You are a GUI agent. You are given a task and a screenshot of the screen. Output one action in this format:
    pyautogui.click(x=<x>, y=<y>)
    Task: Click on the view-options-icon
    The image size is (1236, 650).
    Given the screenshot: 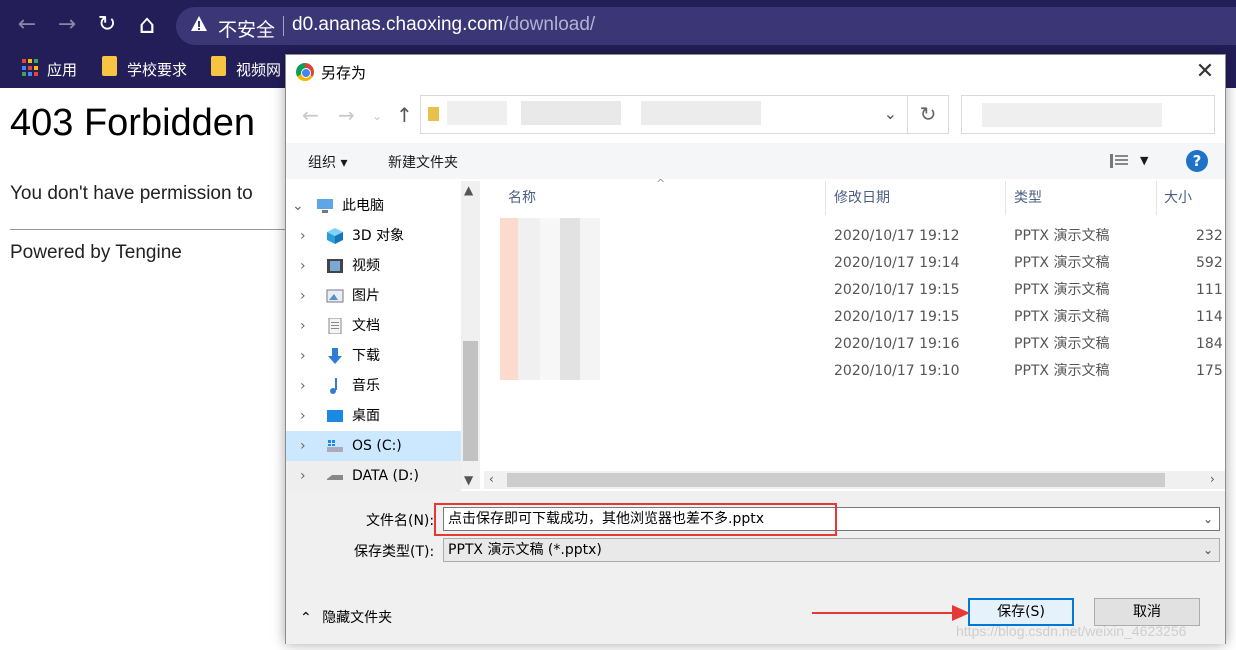 What is the action you would take?
    pyautogui.click(x=1119, y=161)
    